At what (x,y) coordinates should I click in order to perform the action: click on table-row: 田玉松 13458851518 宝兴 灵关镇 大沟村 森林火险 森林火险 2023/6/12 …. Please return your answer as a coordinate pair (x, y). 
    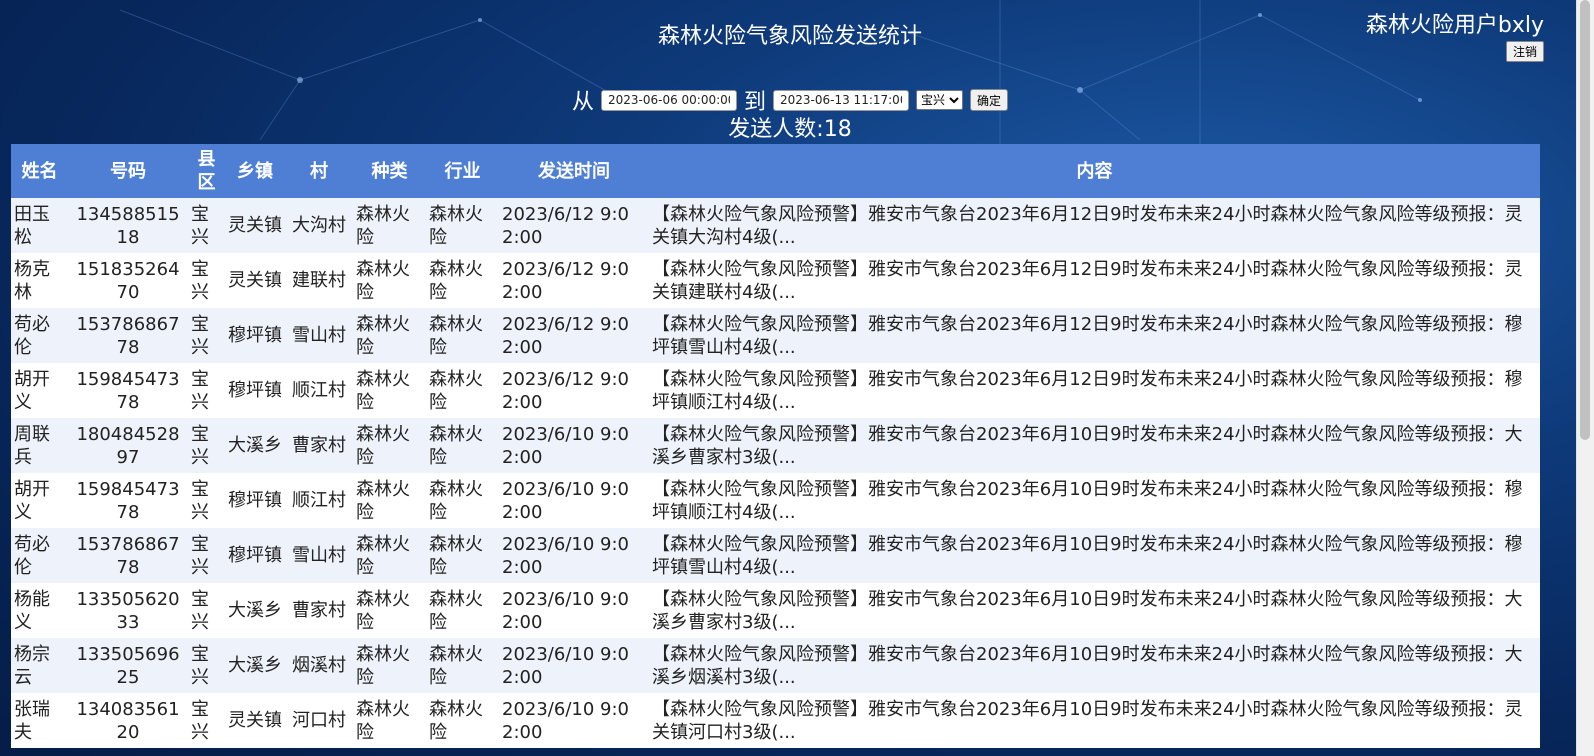
    Looking at the image, I should click on (775, 225).